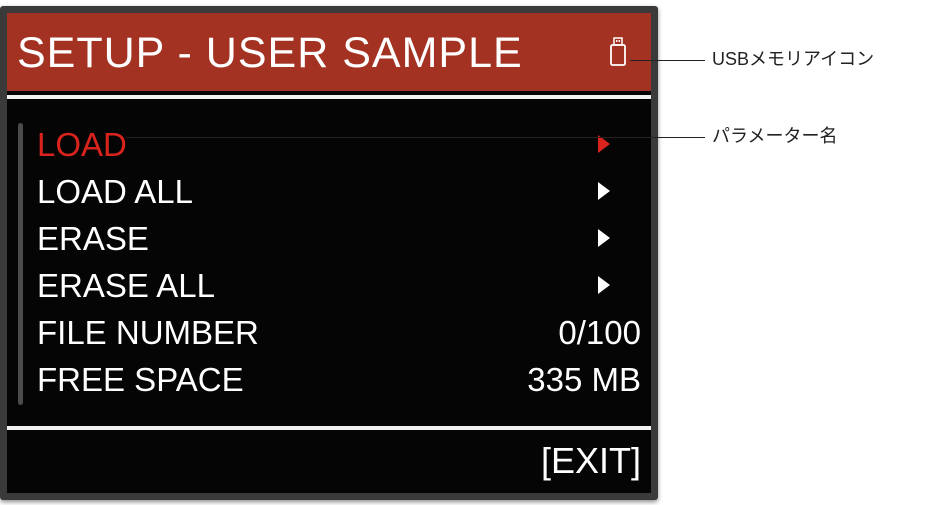  What do you see at coordinates (591, 461) in the screenshot?
I see `exit-button: [EXIT]` at bounding box center [591, 461].